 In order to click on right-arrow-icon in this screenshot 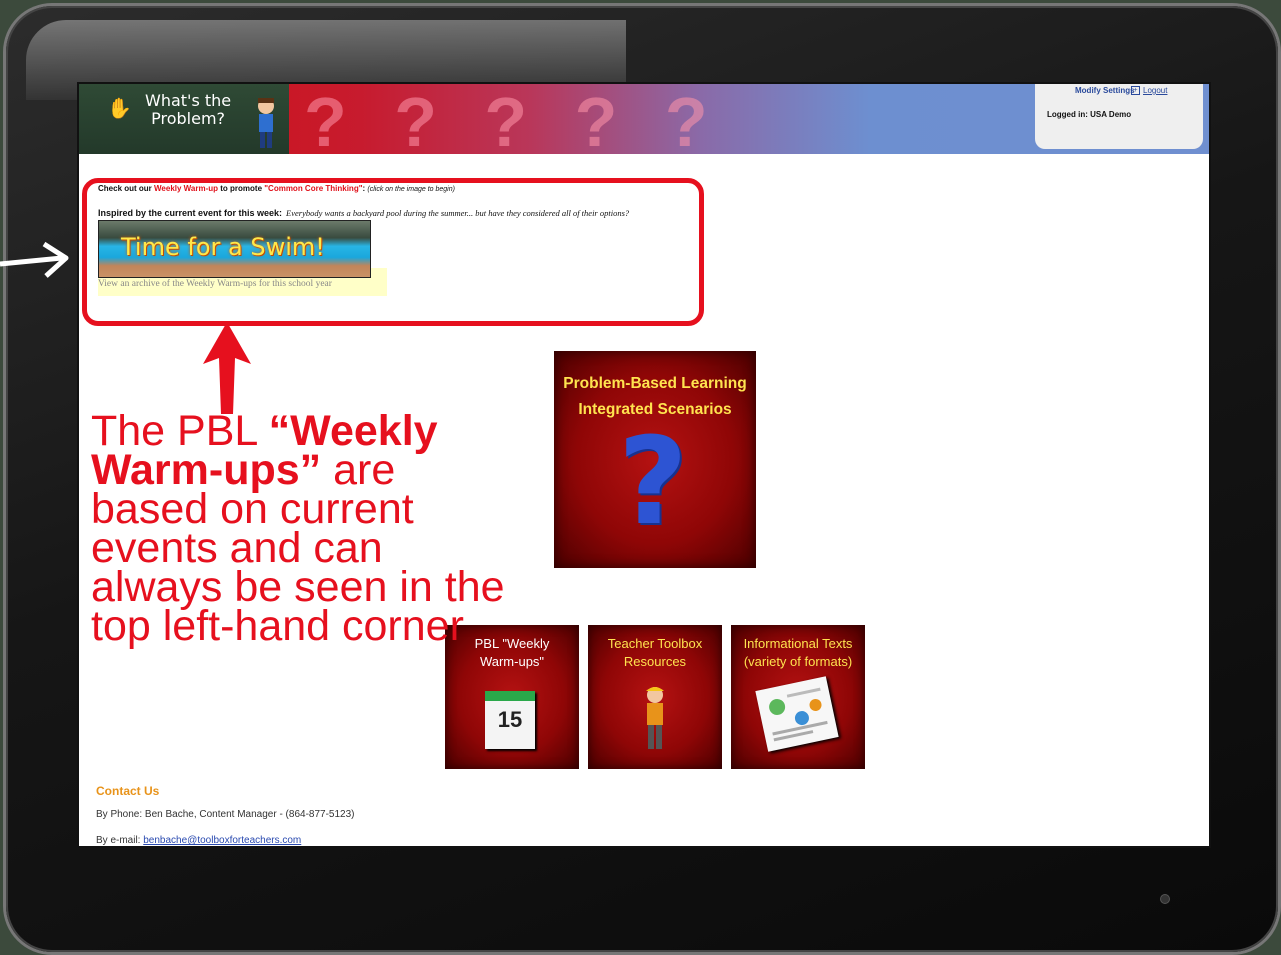, I will do `click(34, 259)`.